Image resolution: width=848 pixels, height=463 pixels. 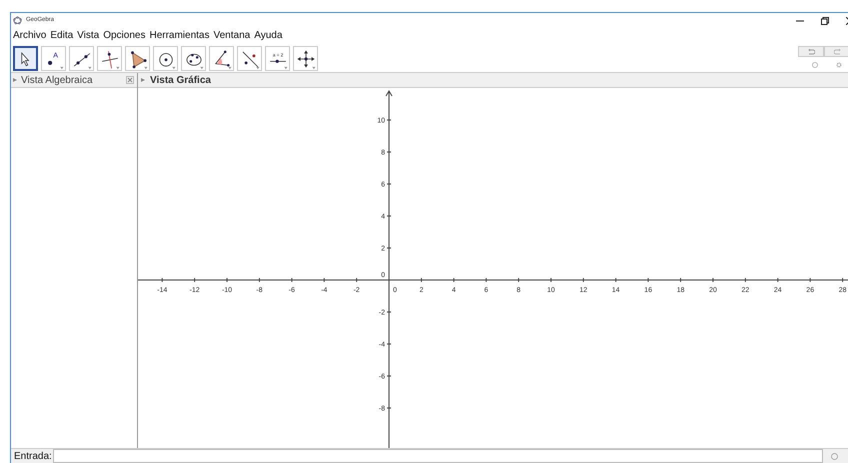 I want to click on panel-title: Vista Gráfica, so click(x=180, y=81).